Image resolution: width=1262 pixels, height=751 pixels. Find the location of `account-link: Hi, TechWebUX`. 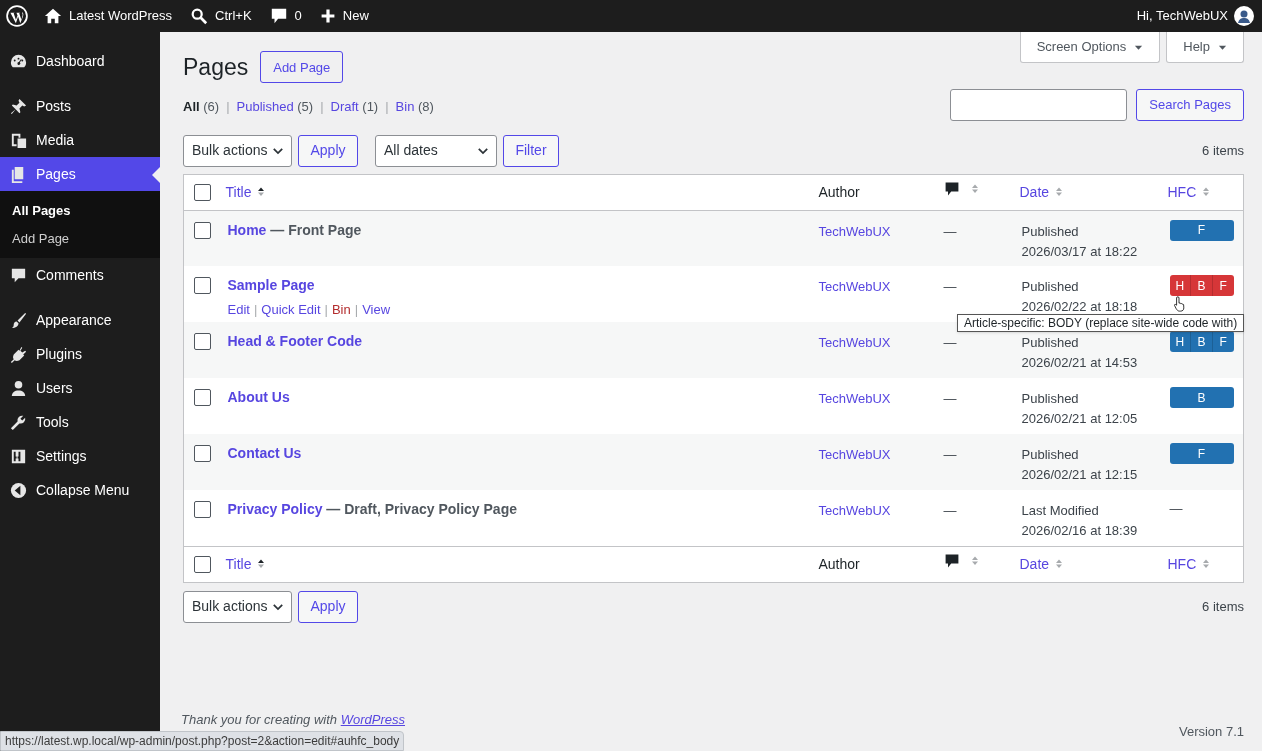

account-link: Hi, TechWebUX is located at coordinates (1195, 16).